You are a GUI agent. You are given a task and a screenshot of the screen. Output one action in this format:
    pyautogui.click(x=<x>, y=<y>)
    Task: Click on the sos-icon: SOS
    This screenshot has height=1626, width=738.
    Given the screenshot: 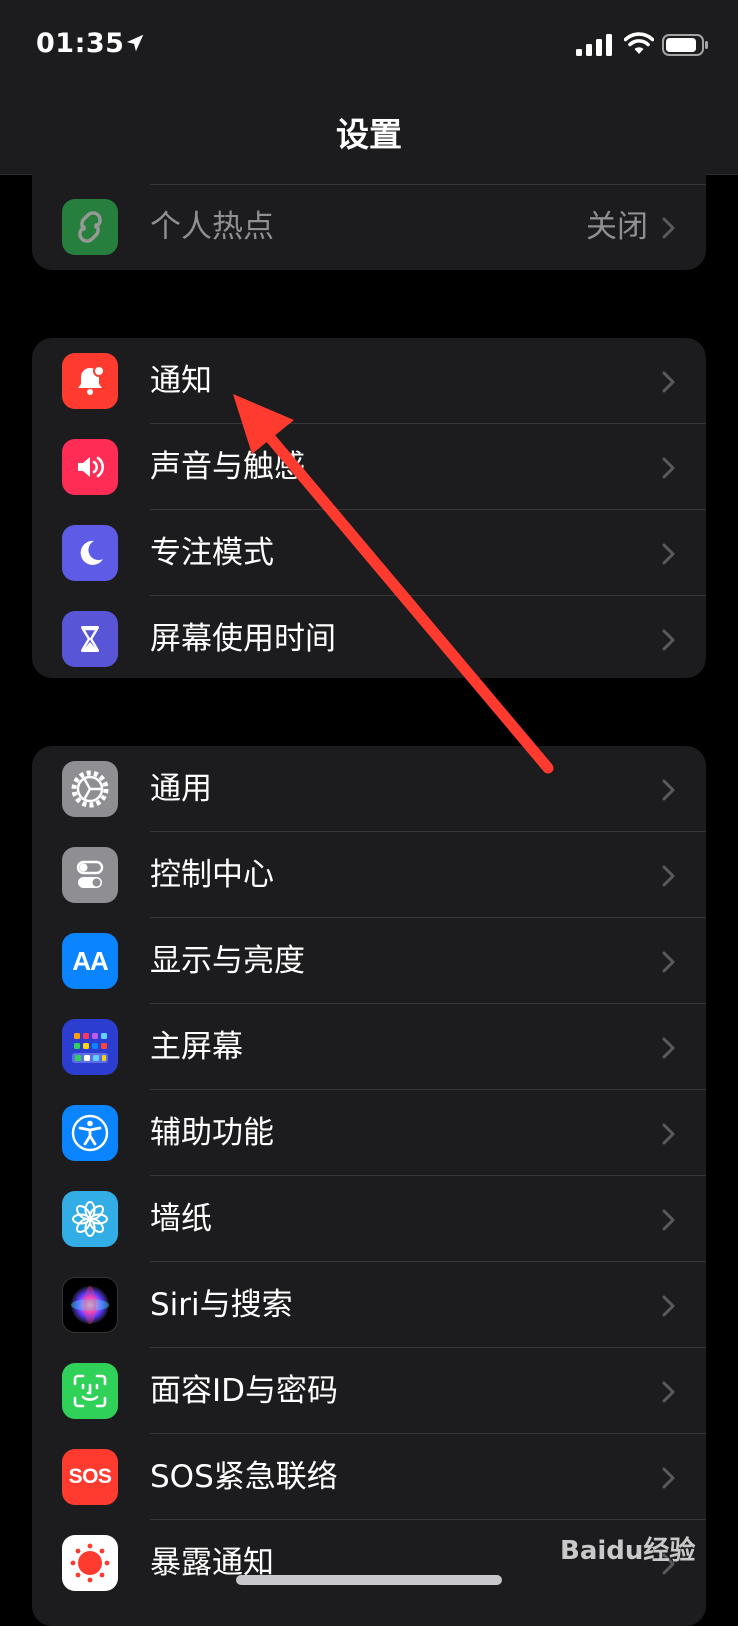 What is the action you would take?
    pyautogui.click(x=90, y=1477)
    